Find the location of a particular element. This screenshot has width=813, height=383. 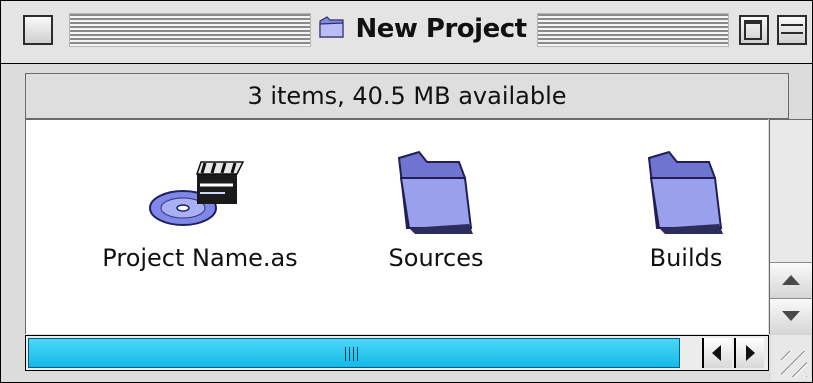

arrow-up-icon is located at coordinates (791, 280).